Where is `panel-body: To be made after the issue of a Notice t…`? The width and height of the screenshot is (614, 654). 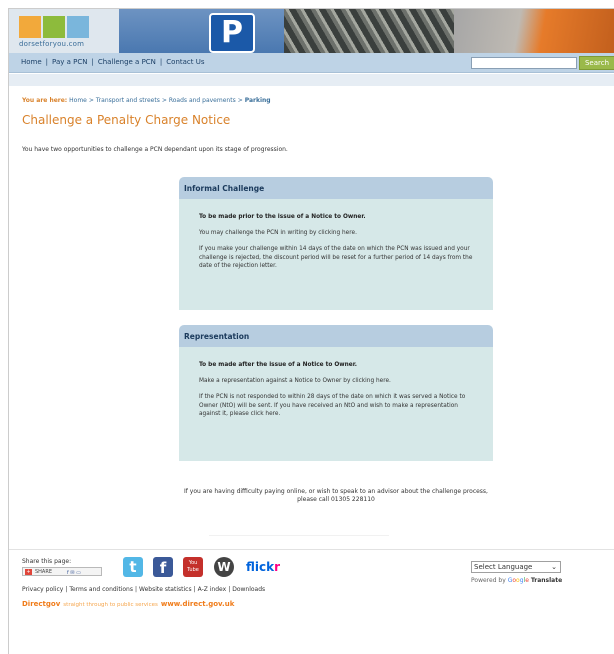
panel-body: To be made after the issue of a Notice t… is located at coordinates (336, 404).